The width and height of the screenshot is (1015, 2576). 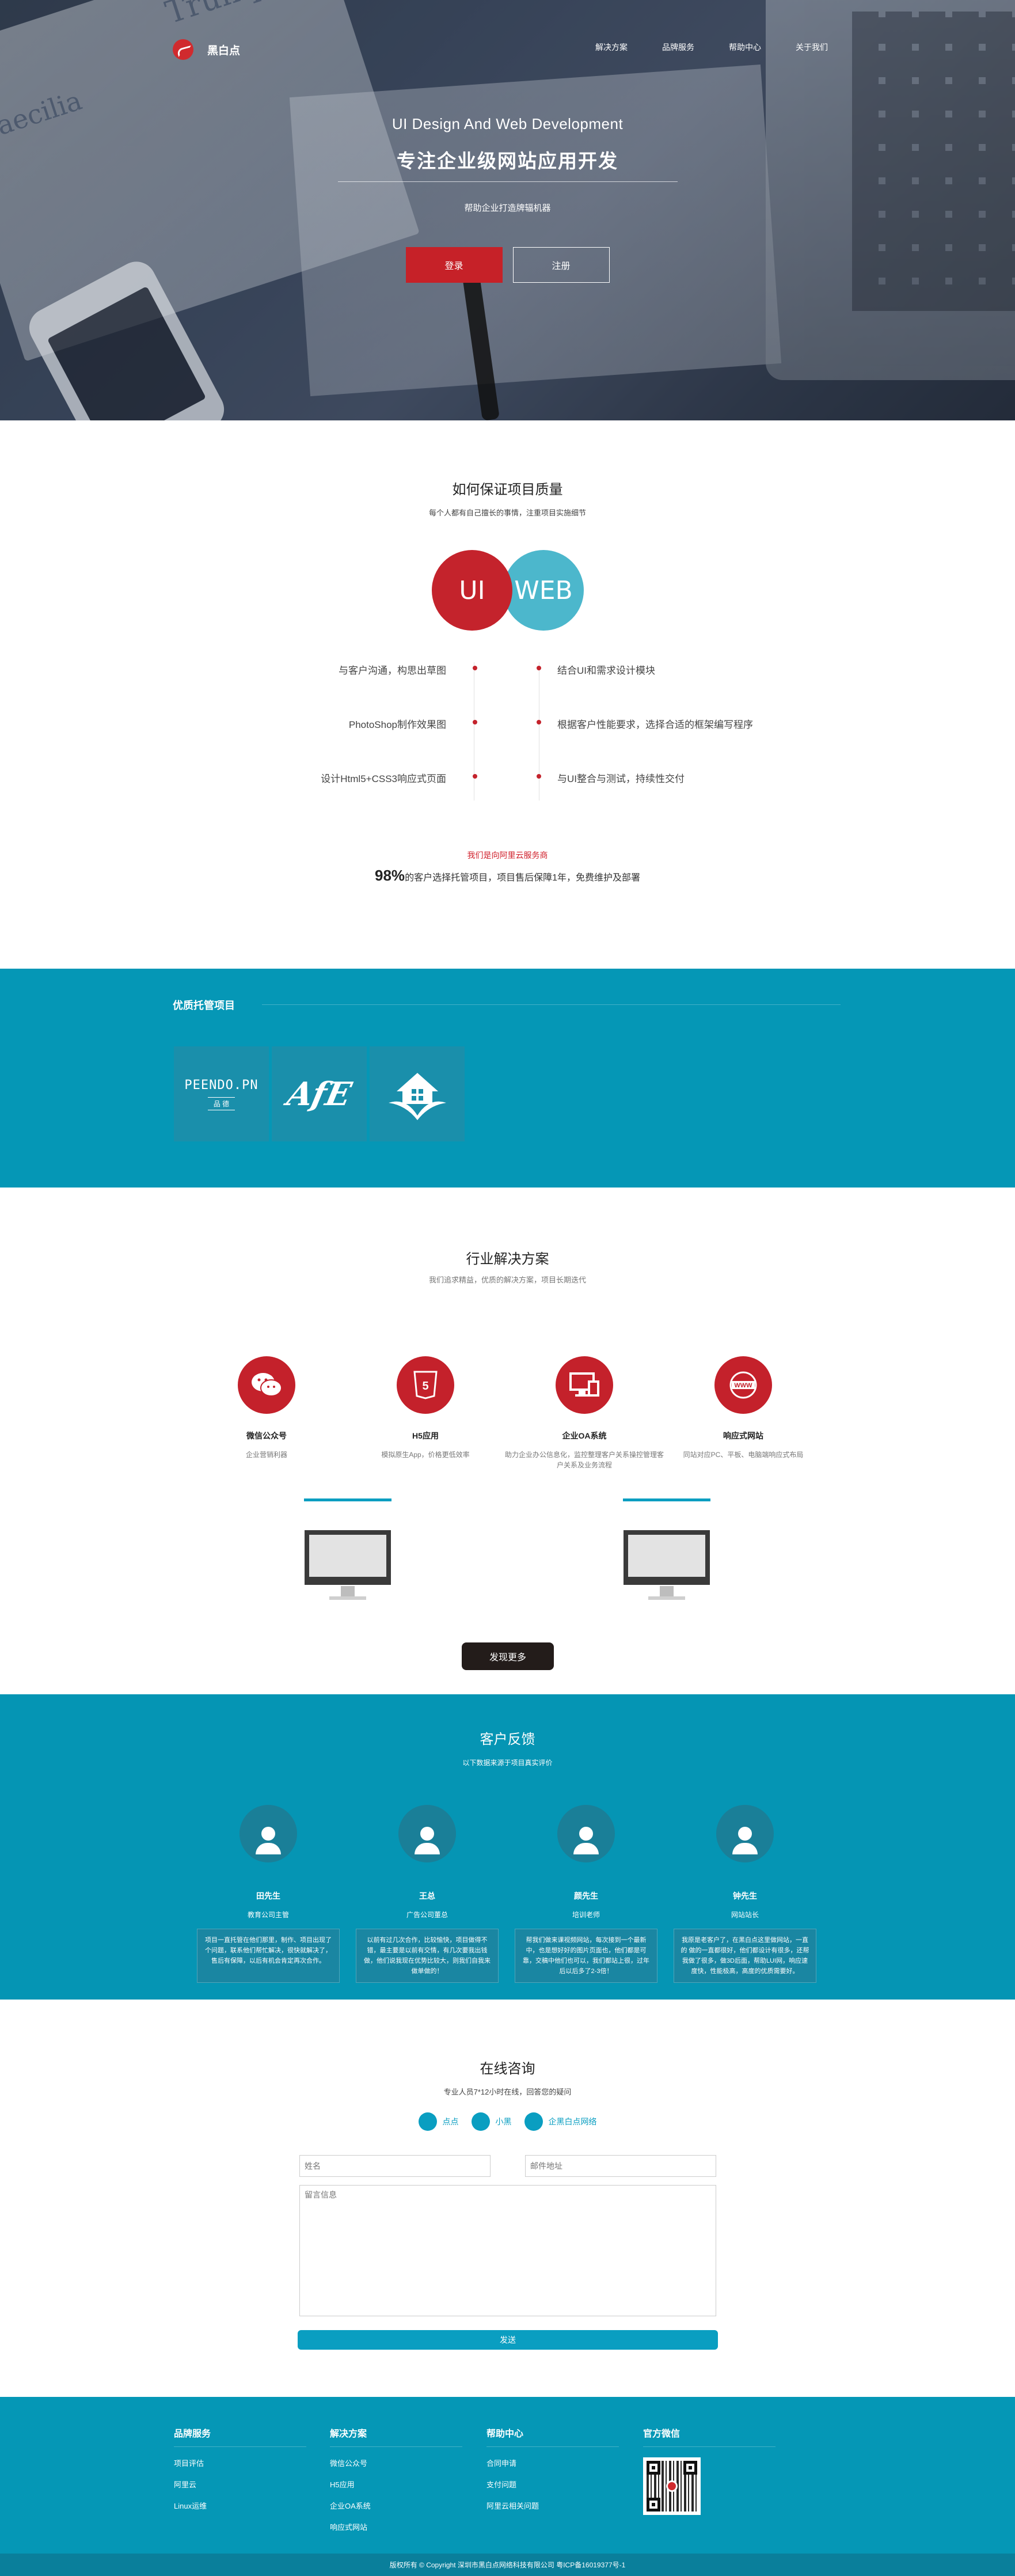 I want to click on project-peendo: PEENDO.PN 品 德, so click(x=222, y=1093).